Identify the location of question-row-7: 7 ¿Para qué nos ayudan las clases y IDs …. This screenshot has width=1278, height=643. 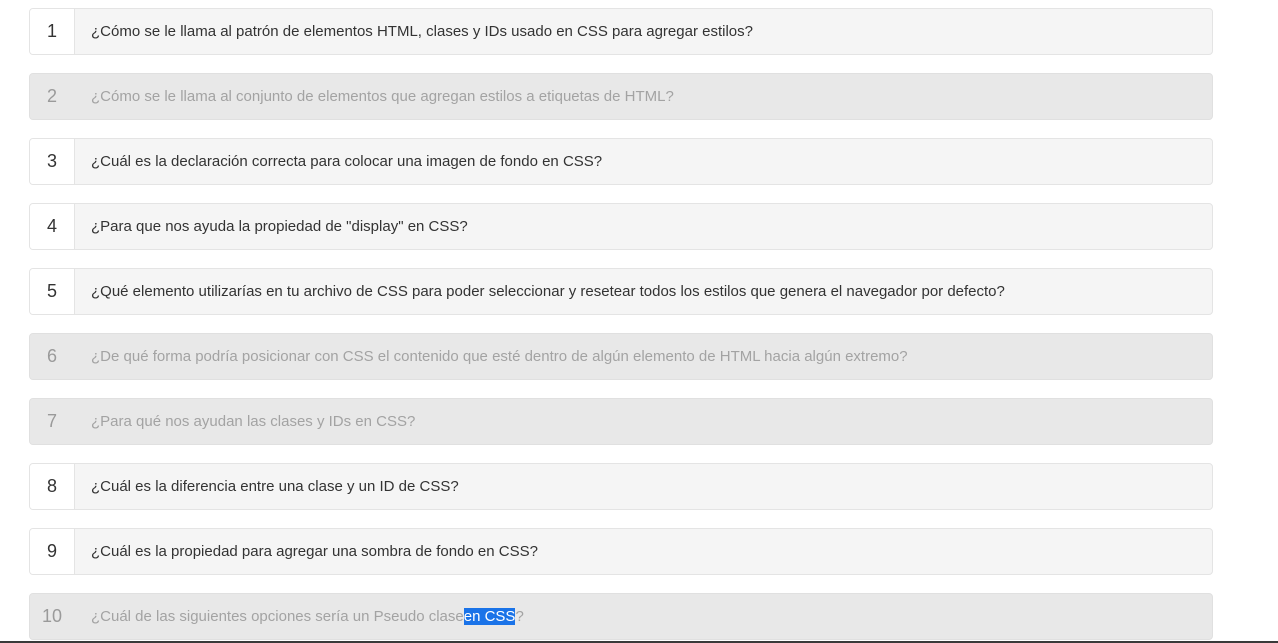
(621, 421).